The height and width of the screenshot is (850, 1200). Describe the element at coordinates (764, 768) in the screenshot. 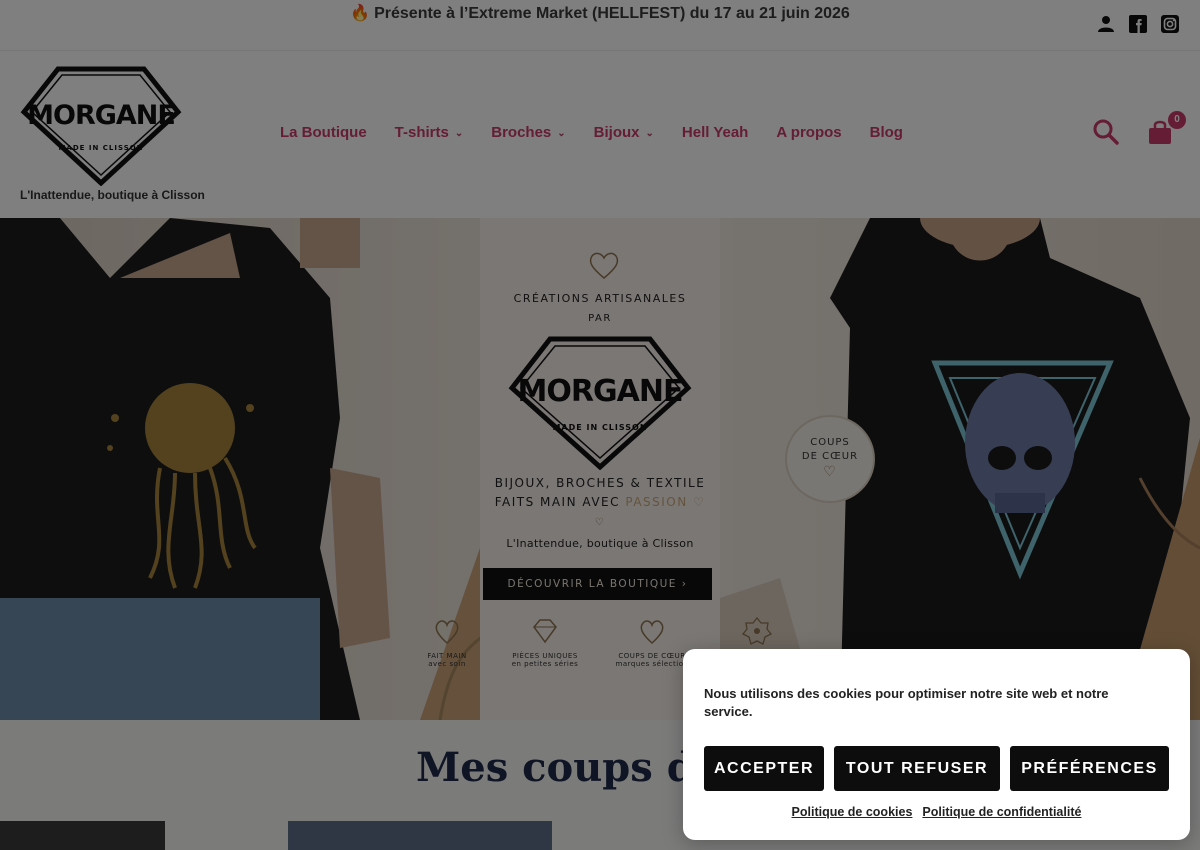

I see `accept-cookies-button: ACCEPTER` at that location.